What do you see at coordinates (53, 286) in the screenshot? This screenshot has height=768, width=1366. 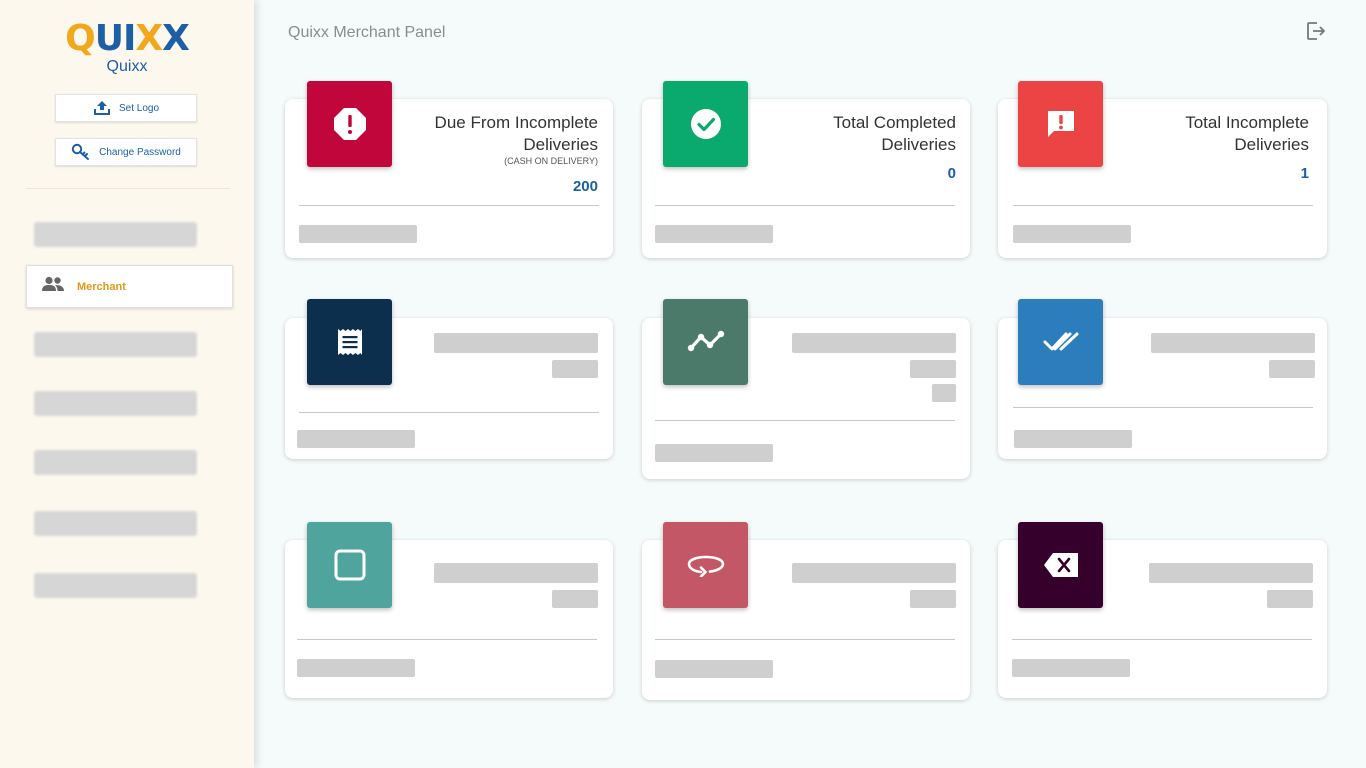 I see `people-icon` at bounding box center [53, 286].